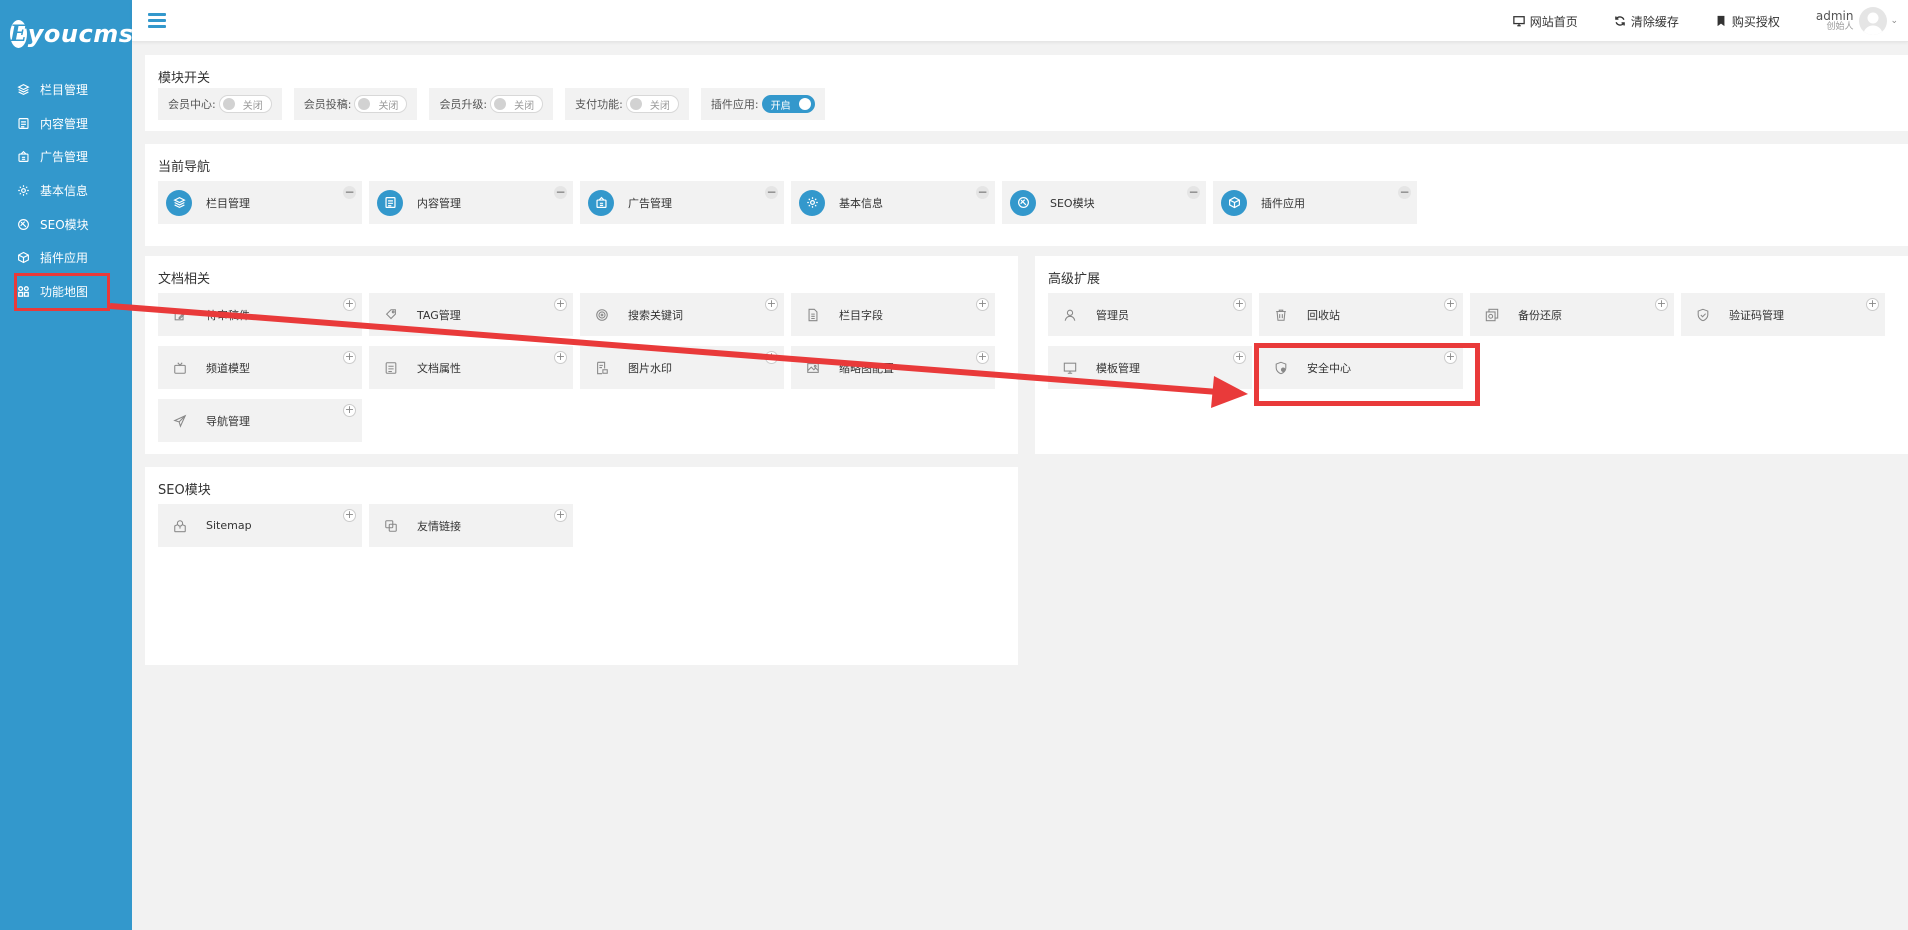 The height and width of the screenshot is (930, 1908). Describe the element at coordinates (66, 34) in the screenshot. I see `logo: E youcms` at that location.